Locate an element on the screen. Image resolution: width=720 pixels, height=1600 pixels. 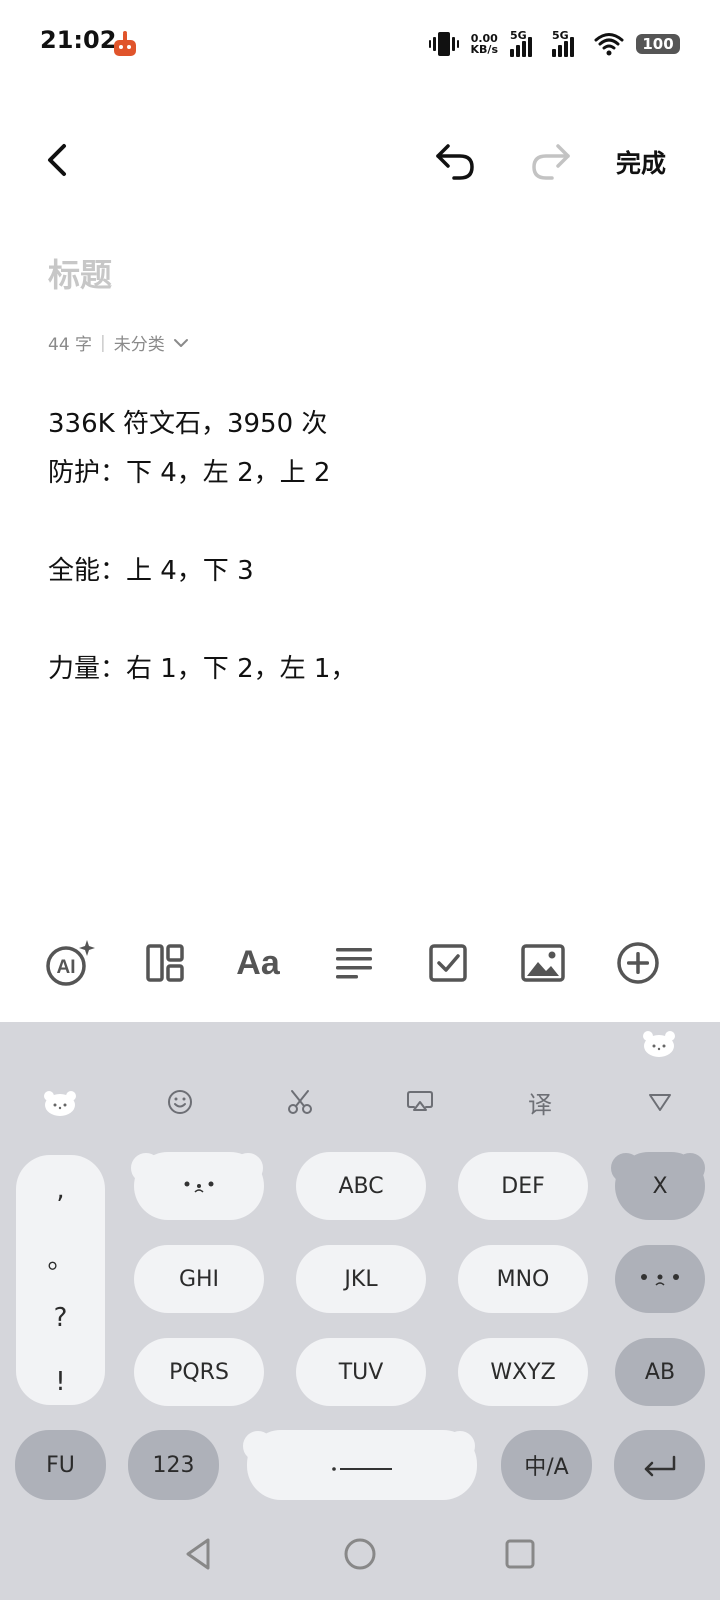
vibrate-icon is located at coordinates (443, 44).